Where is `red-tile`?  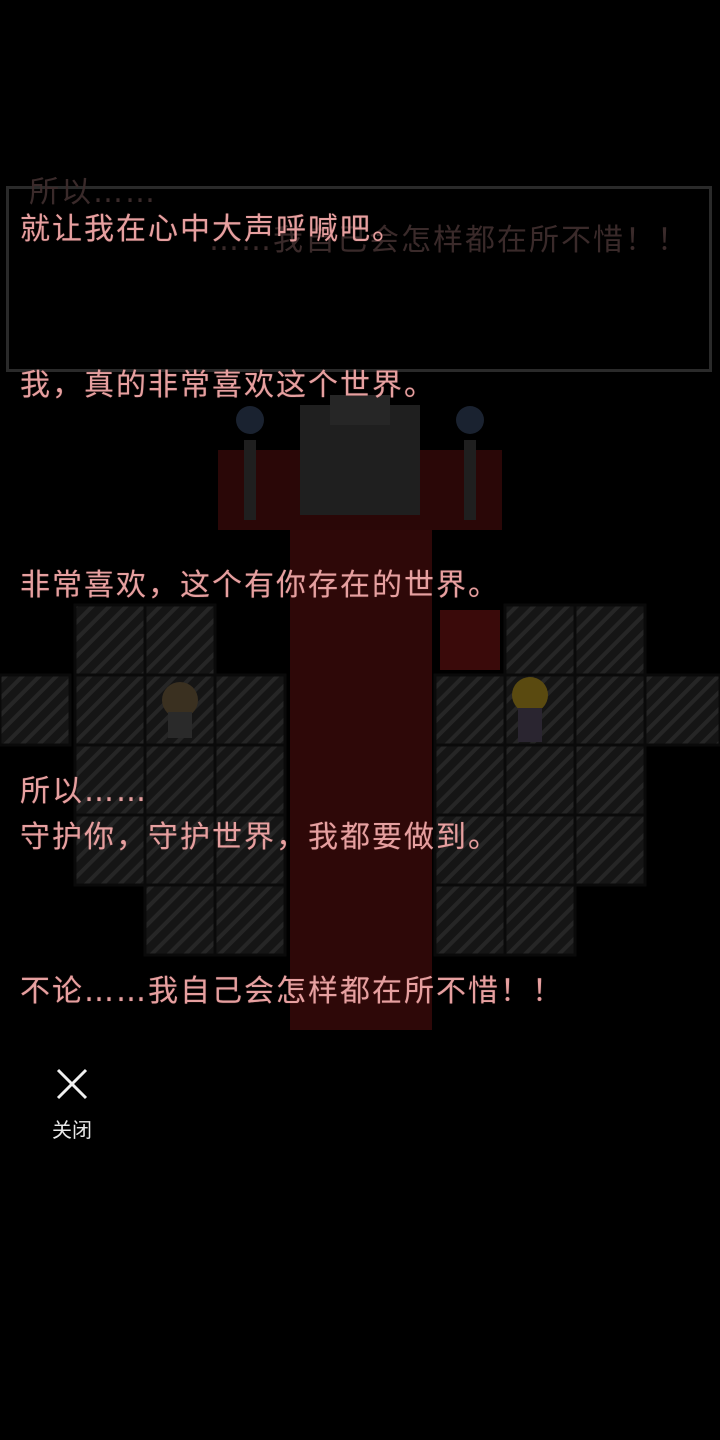 red-tile is located at coordinates (470, 640).